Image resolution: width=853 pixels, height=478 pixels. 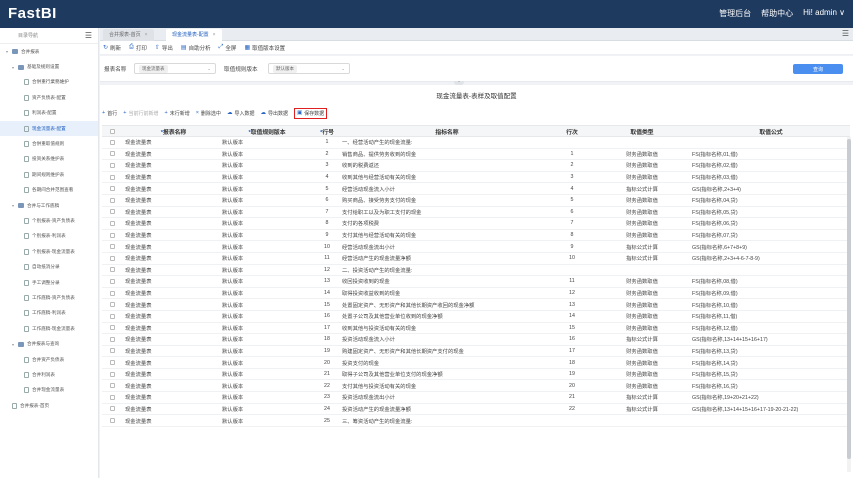 I want to click on cell-row: 7, so click(x=572, y=223).